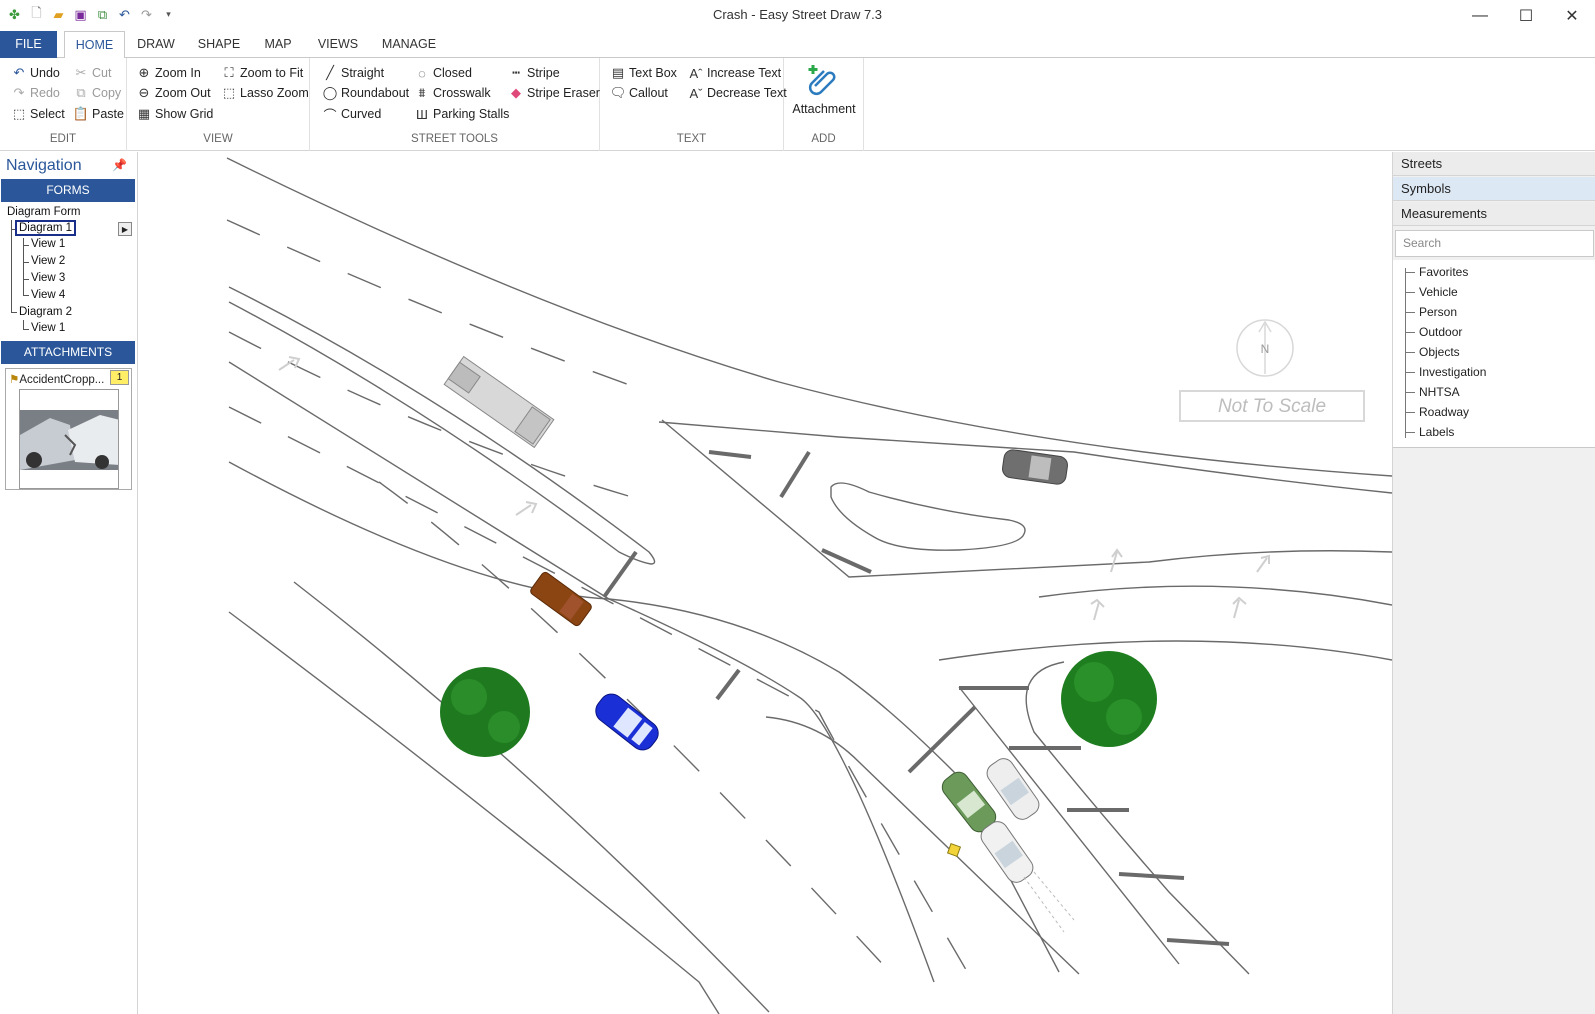 This screenshot has height=1014, width=1595. I want to click on attachments-header: ATTACHMENTS, so click(68, 352).